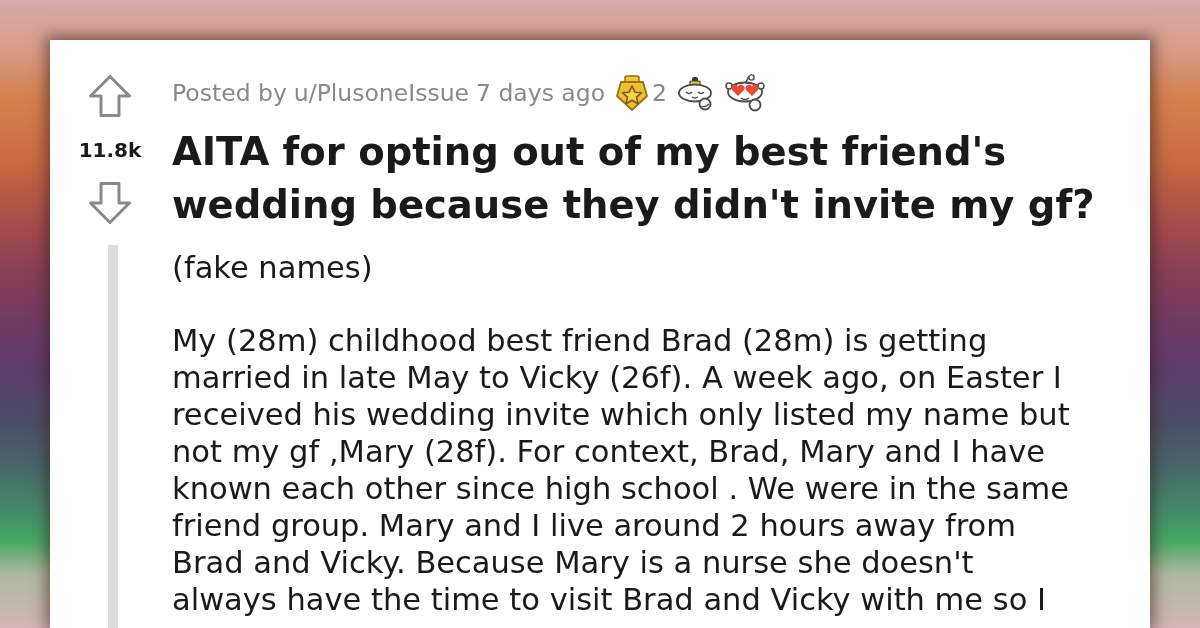  Describe the element at coordinates (541, 93) in the screenshot. I see `post-time-link: 7 days ago` at that location.